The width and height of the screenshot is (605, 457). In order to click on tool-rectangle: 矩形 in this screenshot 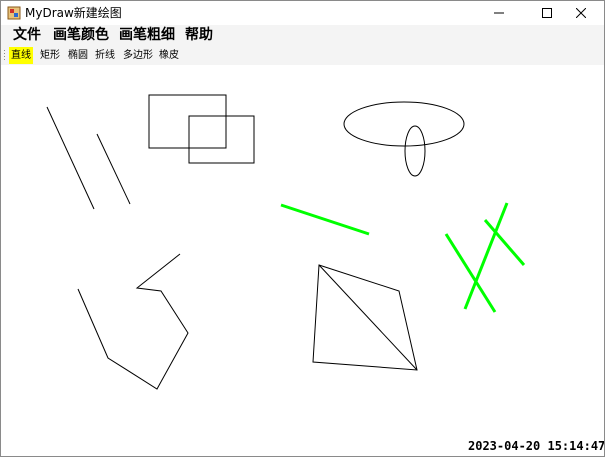, I will do `click(50, 55)`.